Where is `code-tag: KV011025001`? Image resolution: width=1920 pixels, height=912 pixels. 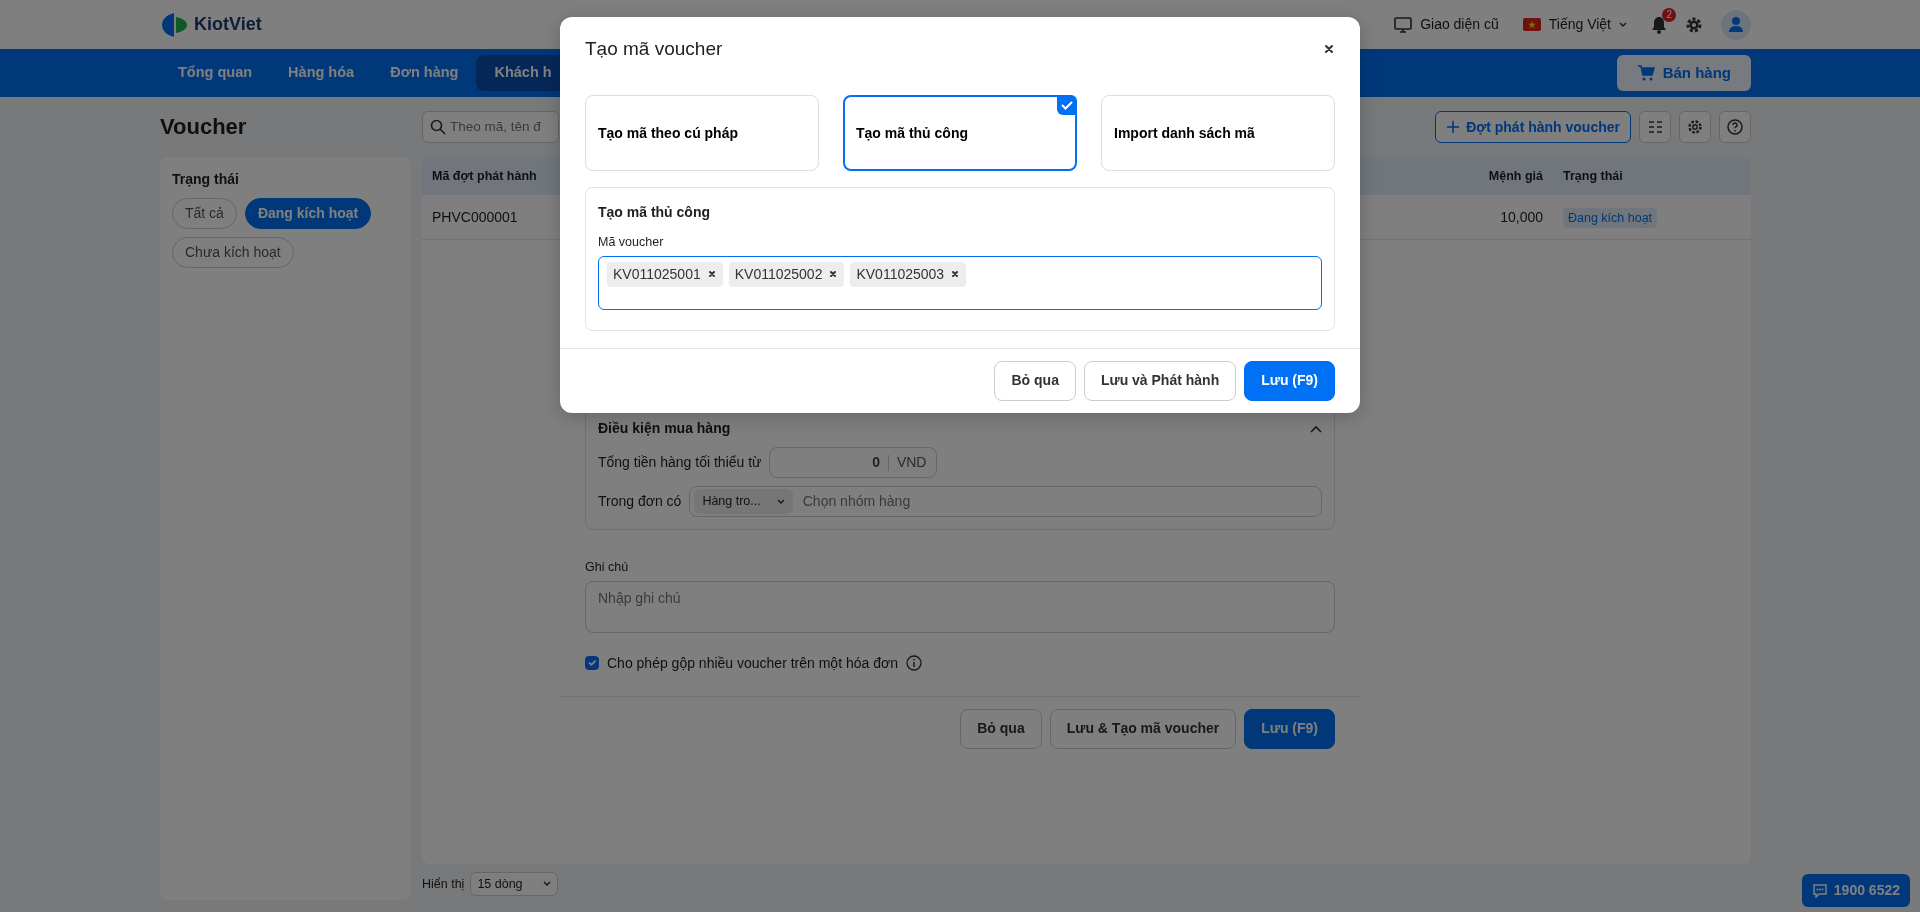
code-tag: KV011025001 is located at coordinates (665, 274).